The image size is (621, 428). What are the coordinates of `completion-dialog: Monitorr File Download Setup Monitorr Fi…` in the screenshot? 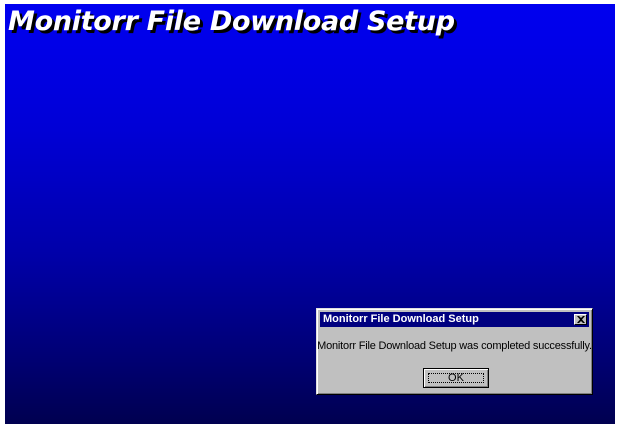 It's located at (454, 351).